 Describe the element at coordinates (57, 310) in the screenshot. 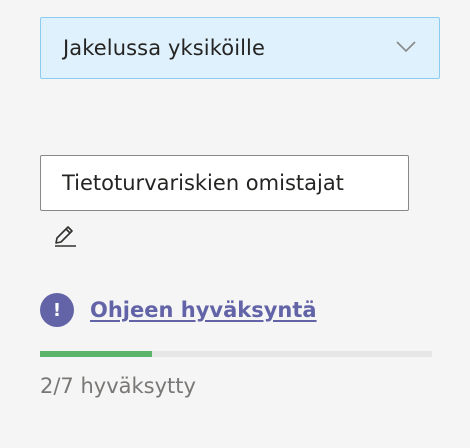

I see `exclamation-icon: !` at that location.